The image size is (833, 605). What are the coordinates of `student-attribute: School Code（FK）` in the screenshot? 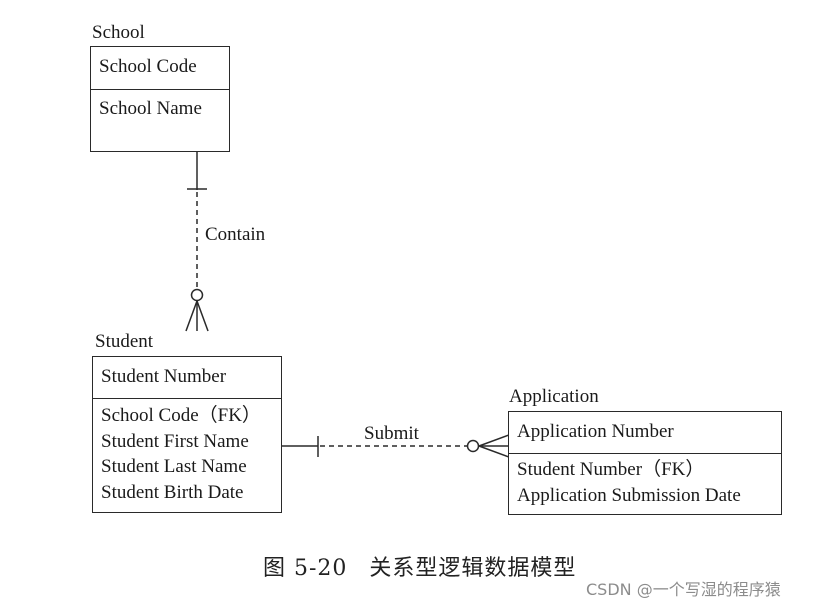 It's located at (181, 415).